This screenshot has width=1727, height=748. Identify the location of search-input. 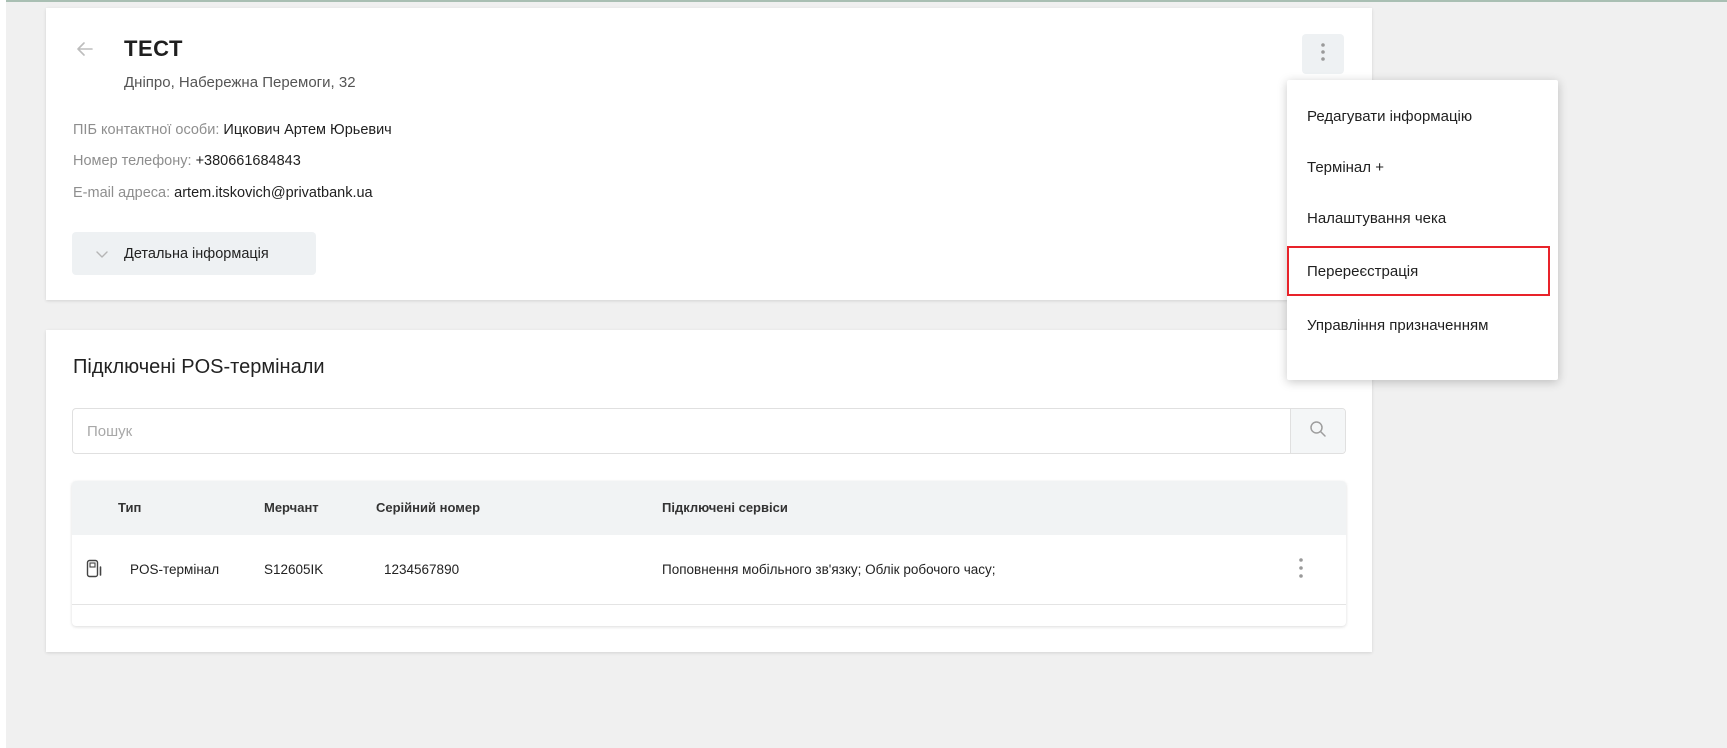
(682, 431).